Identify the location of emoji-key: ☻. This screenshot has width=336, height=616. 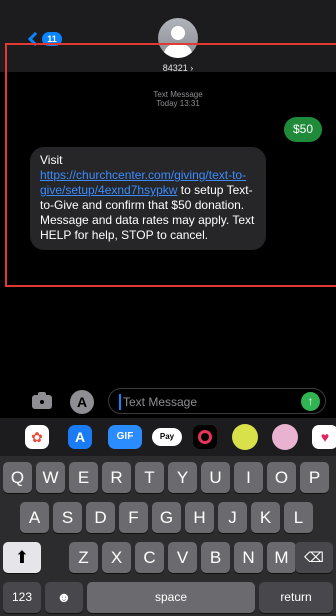
(64, 597).